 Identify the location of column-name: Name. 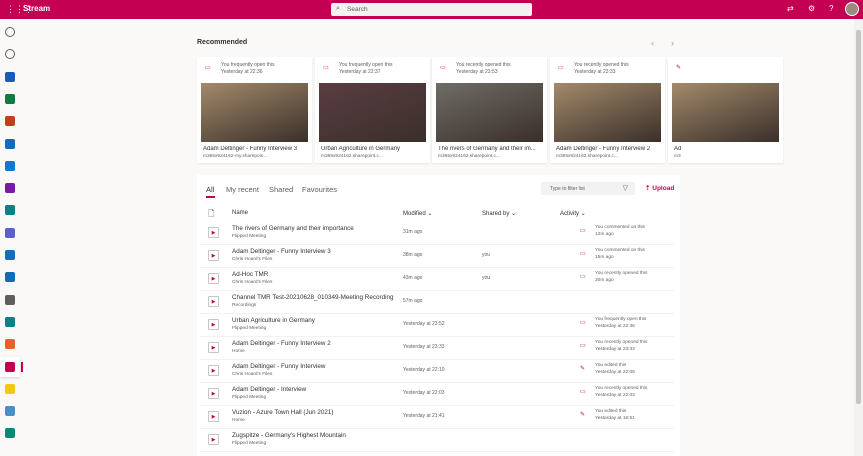
(240, 213).